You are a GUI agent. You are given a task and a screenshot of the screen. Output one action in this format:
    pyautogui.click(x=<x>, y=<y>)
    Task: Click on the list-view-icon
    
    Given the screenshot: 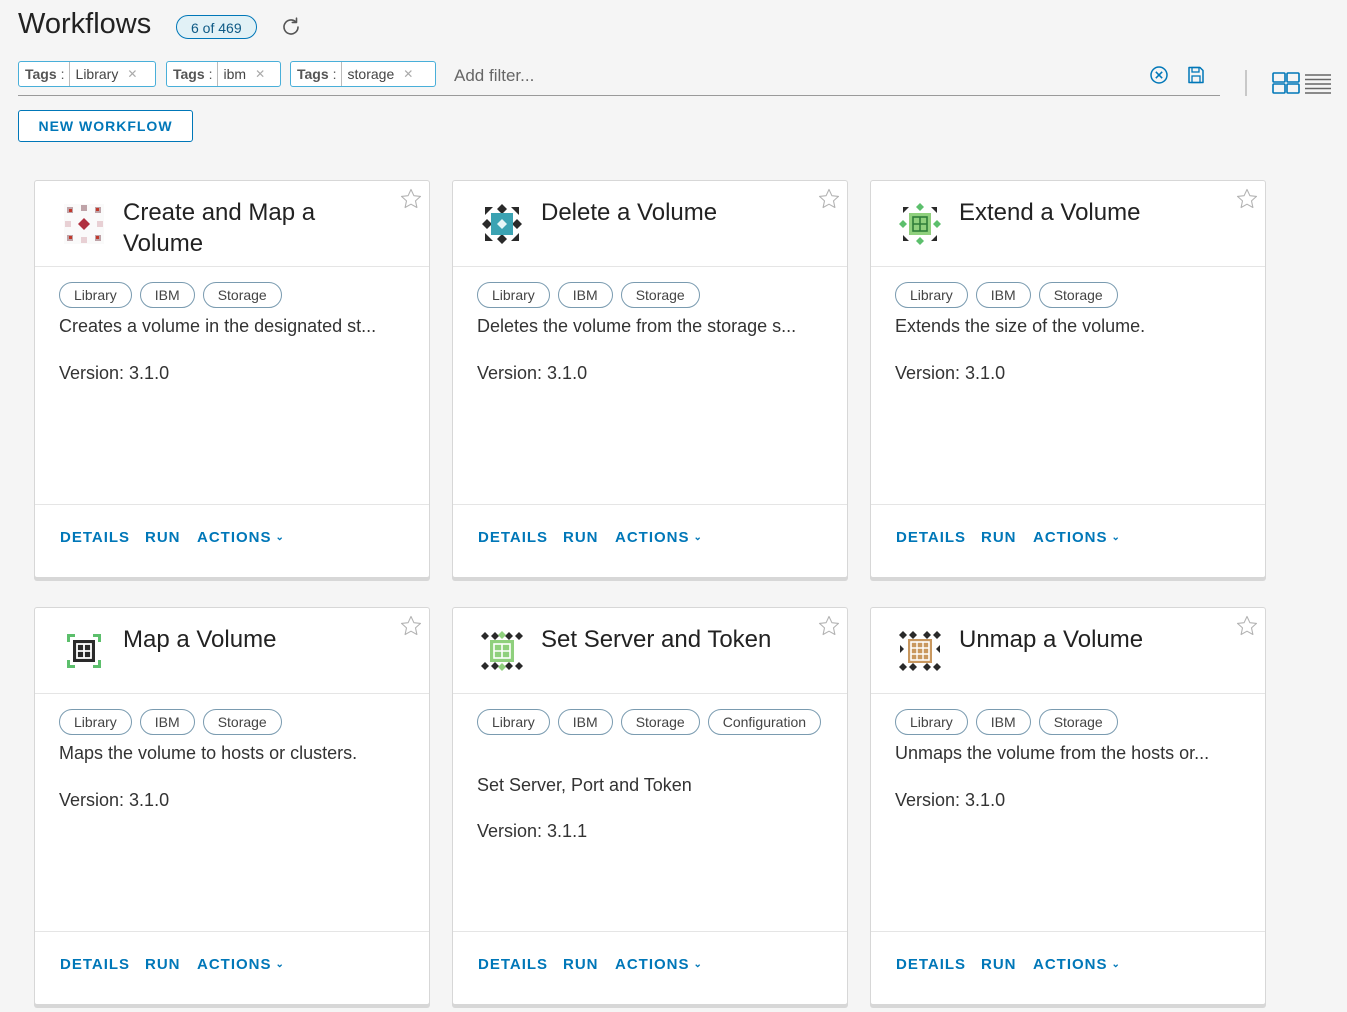 What is the action you would take?
    pyautogui.click(x=1318, y=84)
    